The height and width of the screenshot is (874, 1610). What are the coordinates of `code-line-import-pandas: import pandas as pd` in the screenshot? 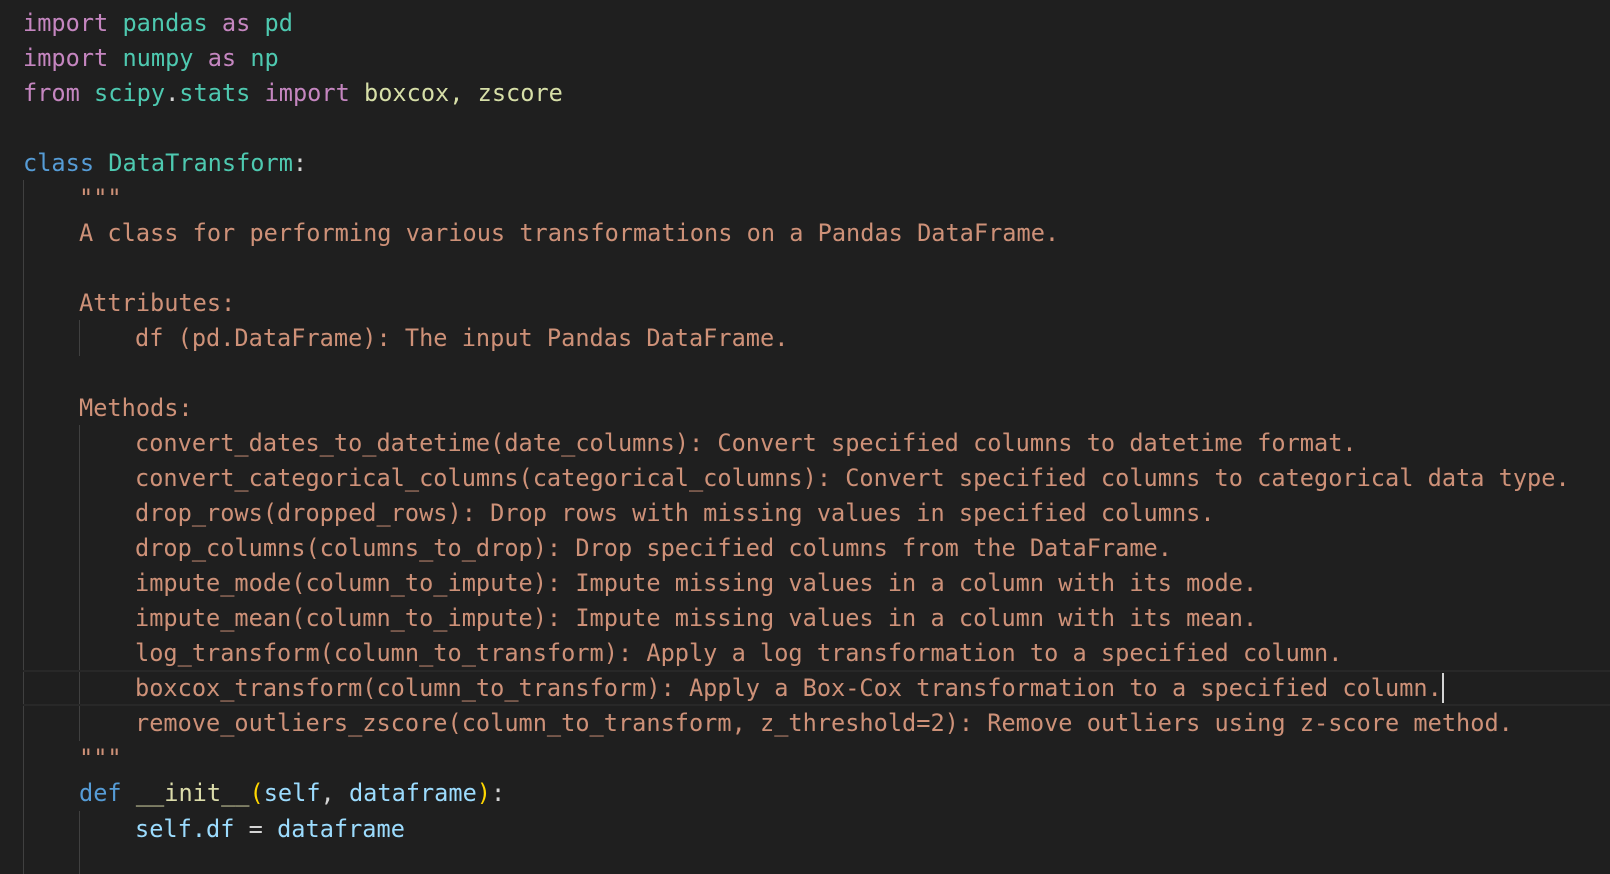 It's located at (158, 23).